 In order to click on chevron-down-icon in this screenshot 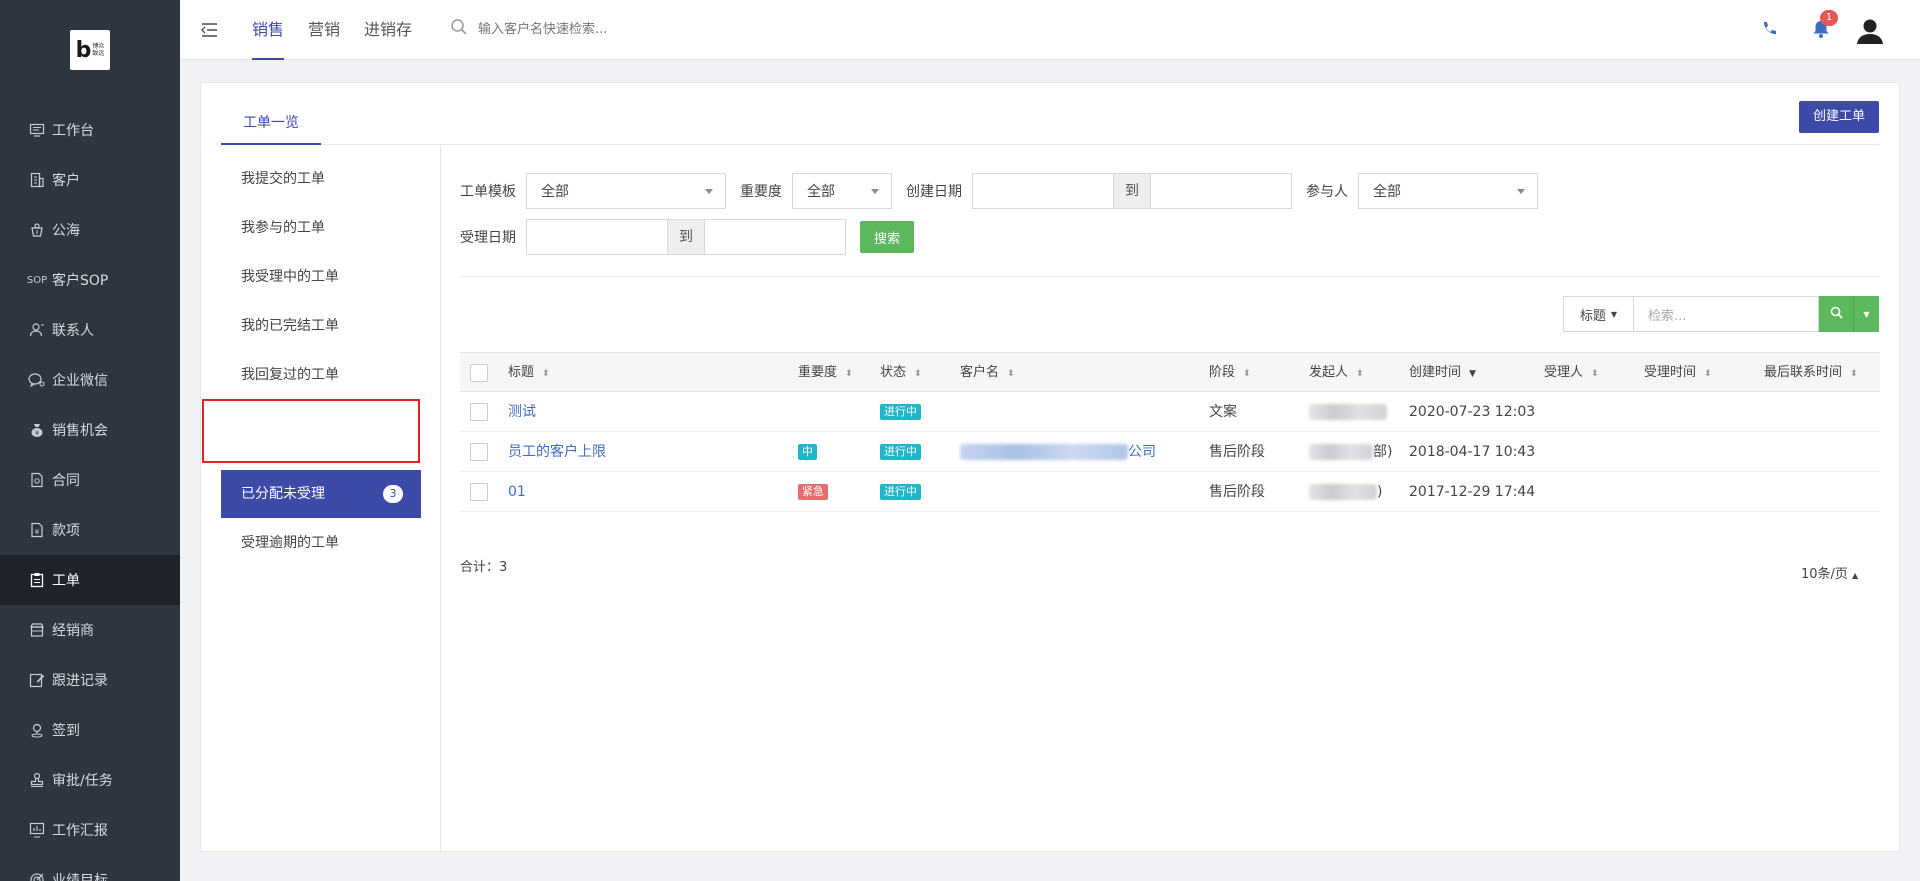, I will do `click(709, 191)`.